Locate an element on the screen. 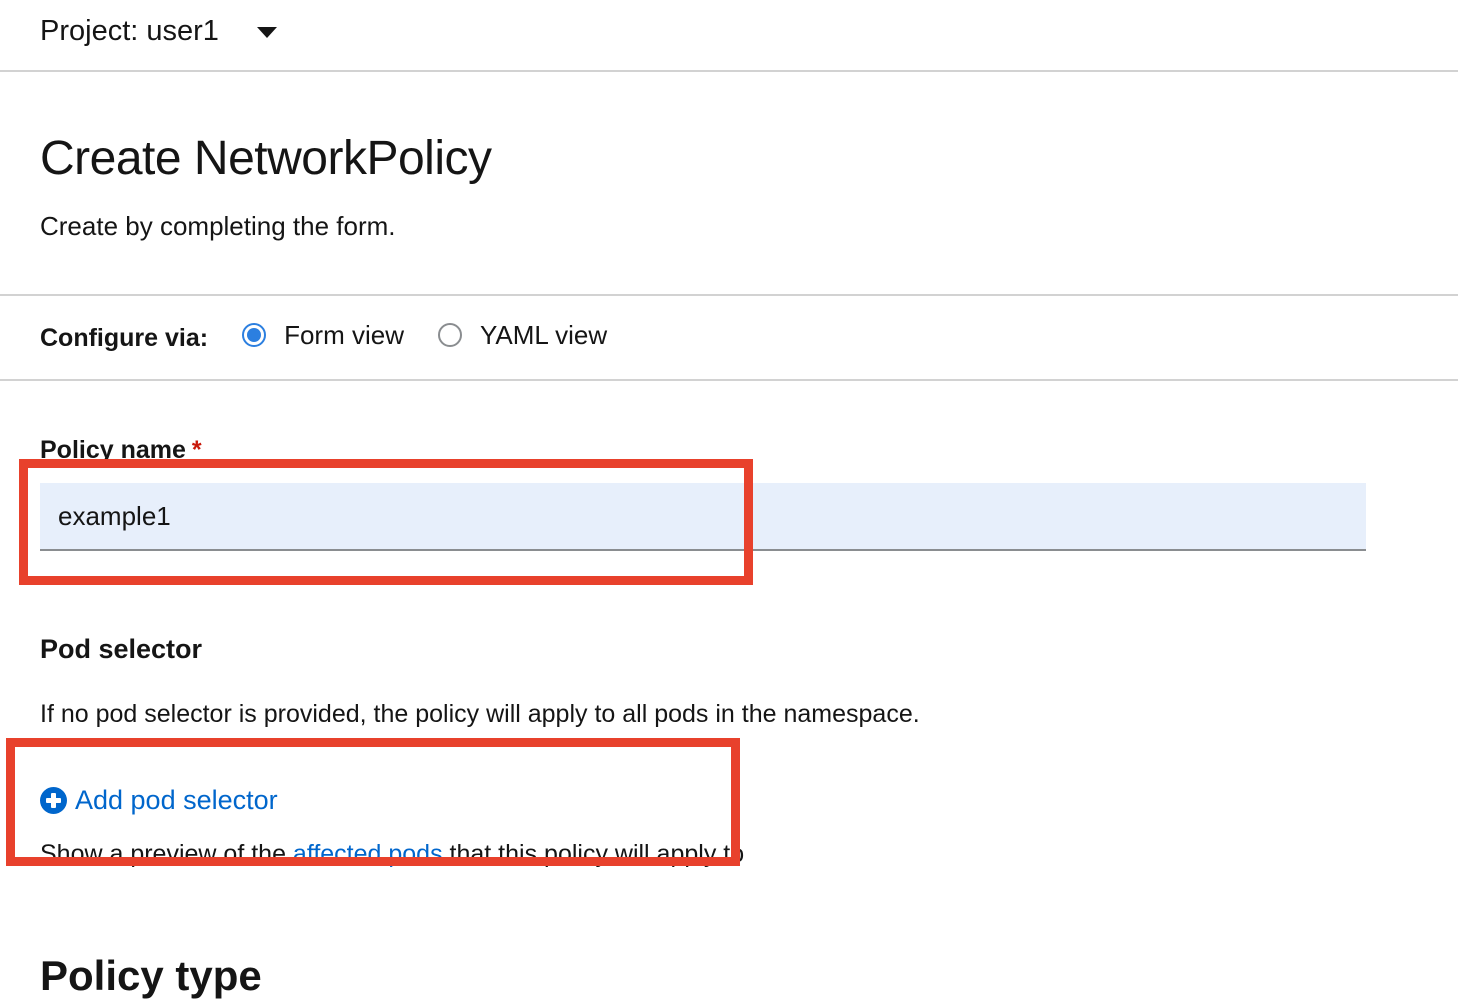 This screenshot has height=1000, width=1458. configure-via-group: Configure via: Form view YAML view is located at coordinates (323, 335).